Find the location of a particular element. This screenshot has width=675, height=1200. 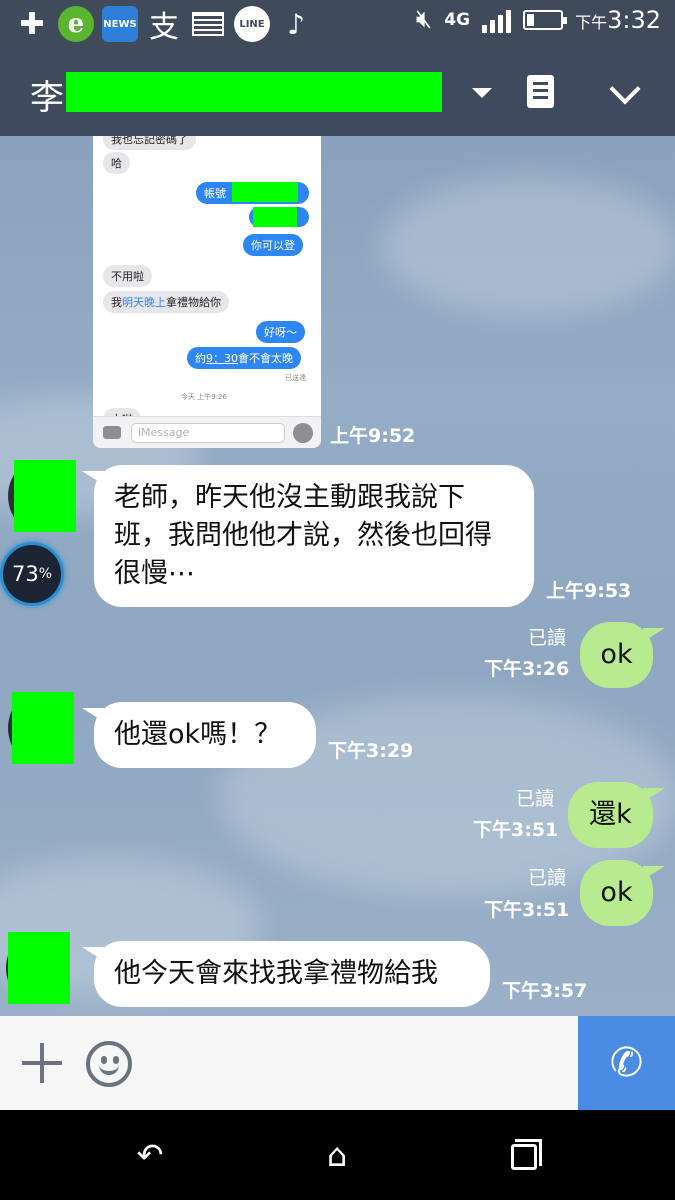

notification-icons: ✚ e NEWS 支 LINE ♪ is located at coordinates (164, 25).